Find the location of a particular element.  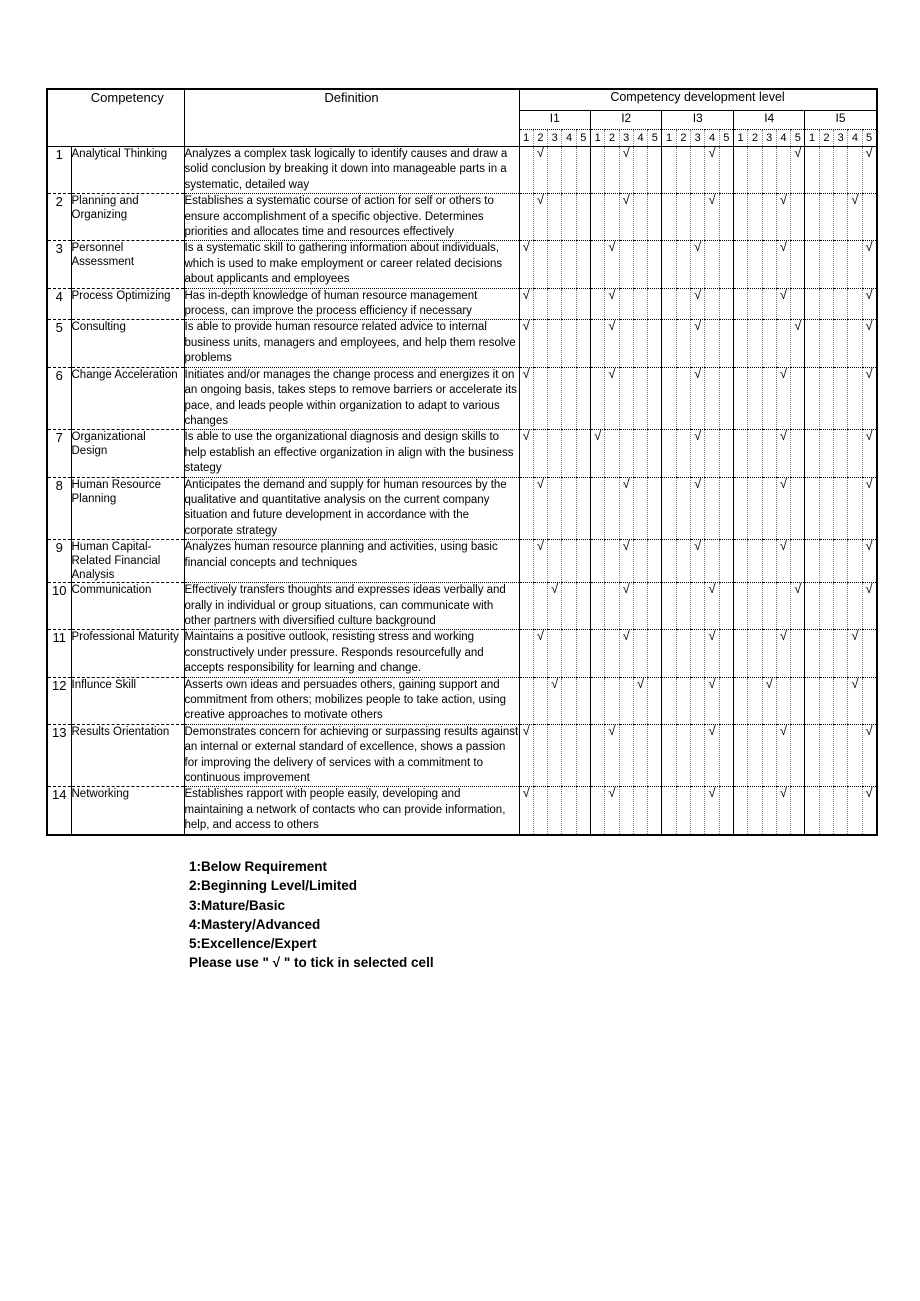

rating-cell-i1-1: √ is located at coordinates (526, 810).